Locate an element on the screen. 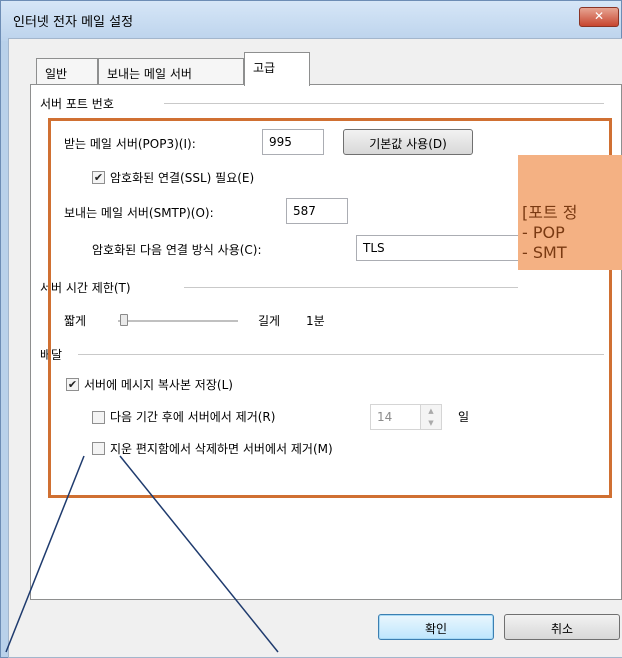 The image size is (622, 658). arrow-line-left is located at coordinates (45, 554).